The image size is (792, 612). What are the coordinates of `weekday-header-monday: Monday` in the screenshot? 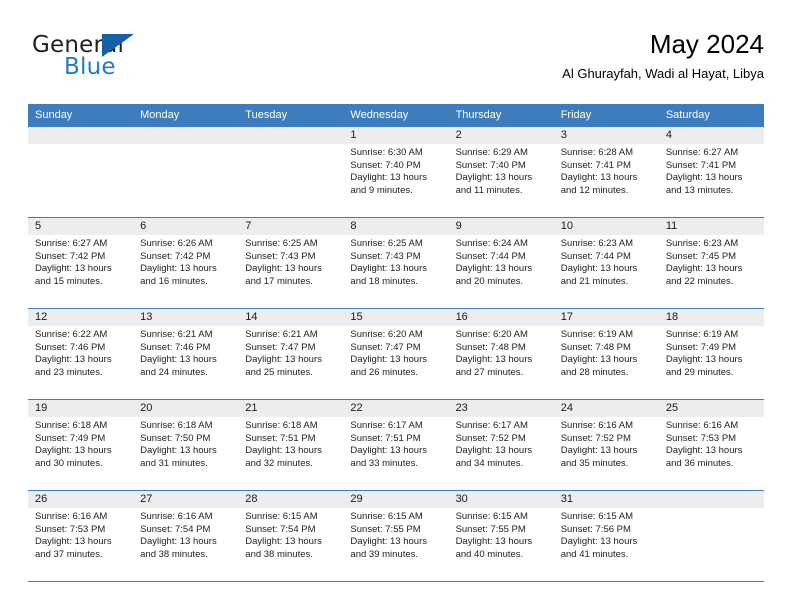 It's located at (160, 115).